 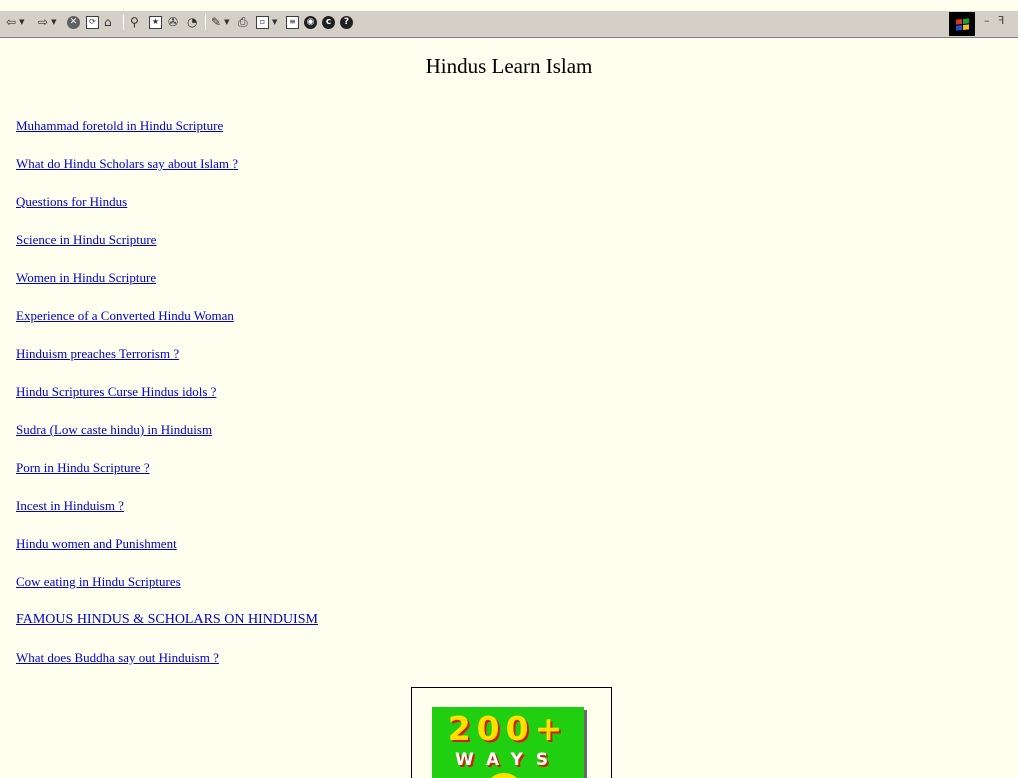 What do you see at coordinates (1001, 20) in the screenshot?
I see `restore-icon: ꟻ` at bounding box center [1001, 20].